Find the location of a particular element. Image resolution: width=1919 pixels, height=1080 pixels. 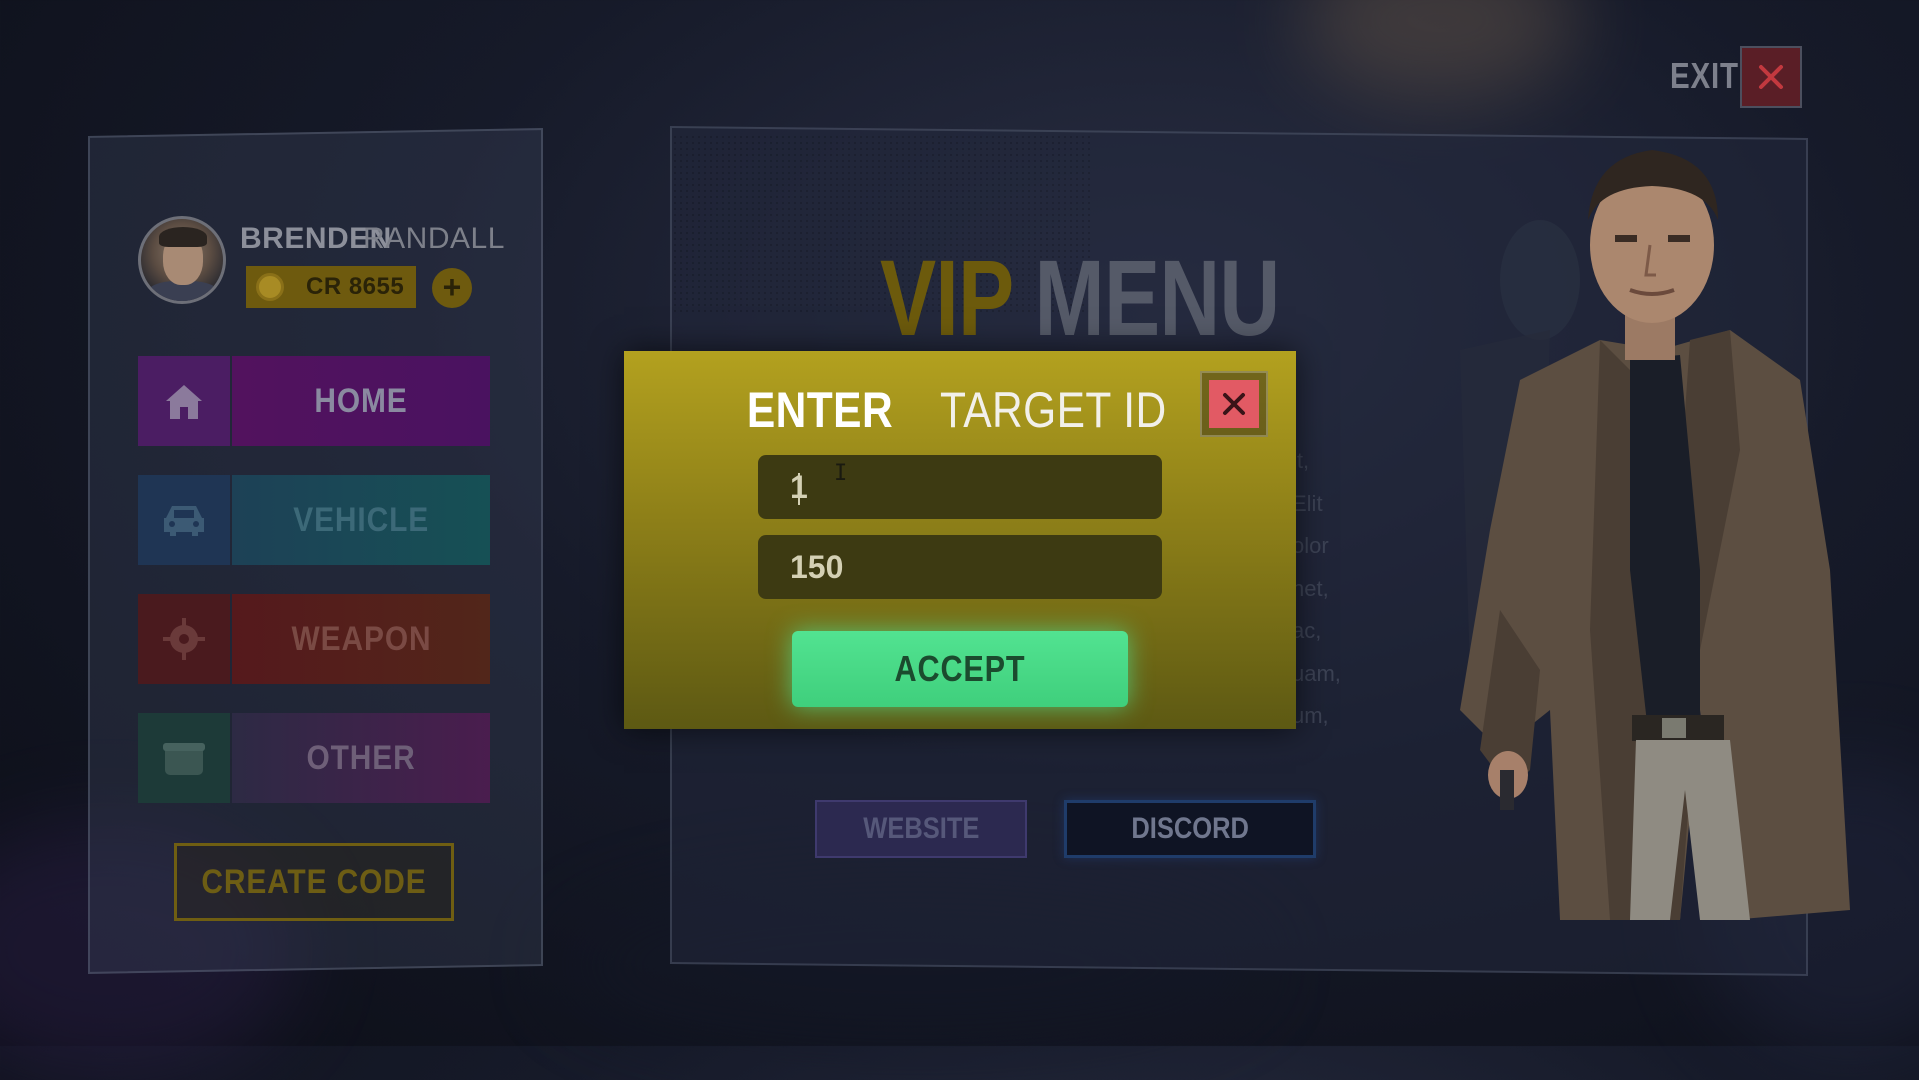

coin-icon is located at coordinates (270, 287).